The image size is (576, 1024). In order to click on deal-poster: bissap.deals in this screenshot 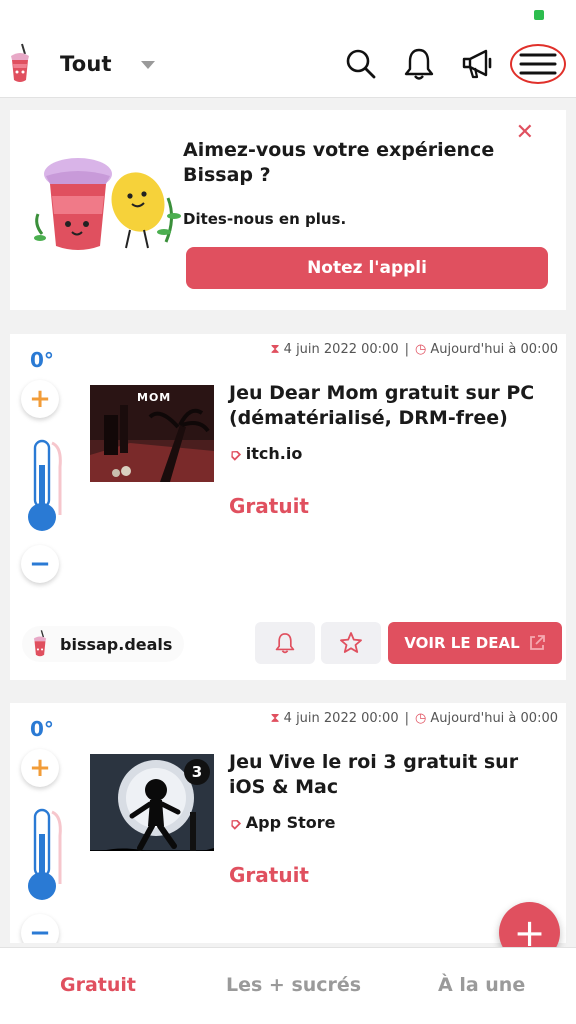, I will do `click(103, 644)`.